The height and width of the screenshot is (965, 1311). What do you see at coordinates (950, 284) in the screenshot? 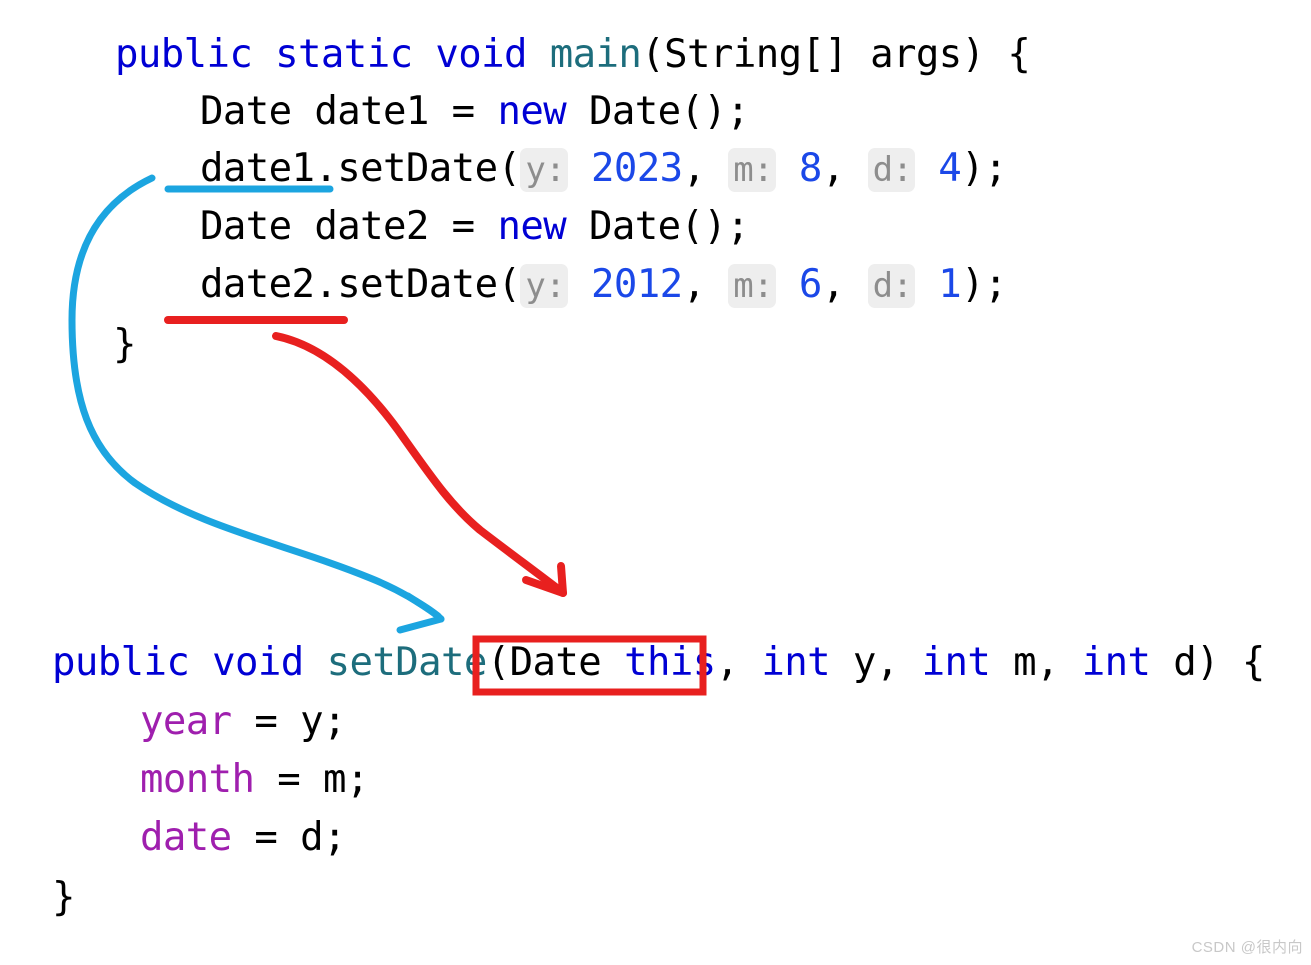
I see `arg-day-value: 1` at bounding box center [950, 284].